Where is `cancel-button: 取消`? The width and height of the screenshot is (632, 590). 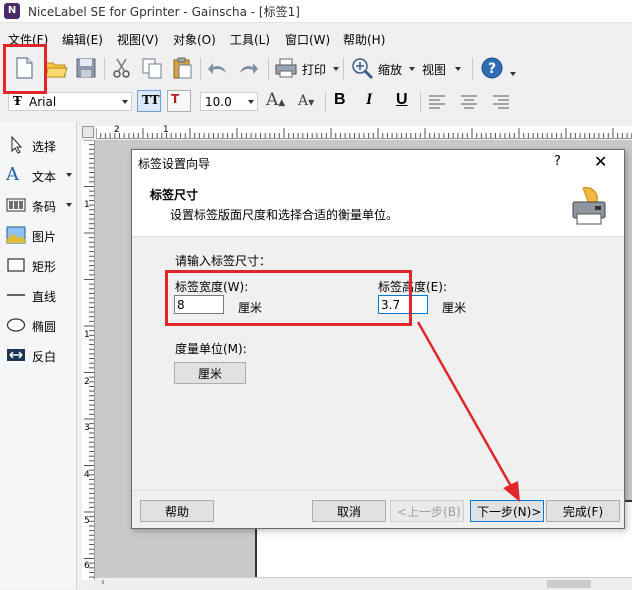
cancel-button: 取消 is located at coordinates (349, 511).